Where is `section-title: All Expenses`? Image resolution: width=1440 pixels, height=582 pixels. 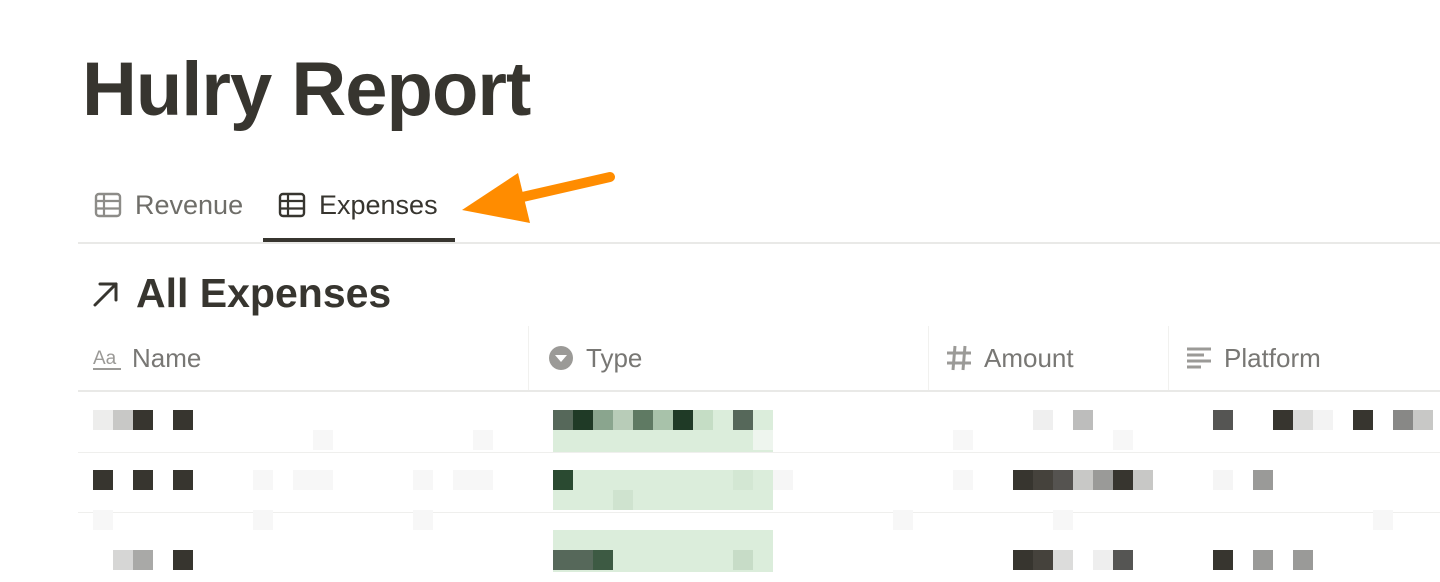 section-title: All Expenses is located at coordinates (264, 293).